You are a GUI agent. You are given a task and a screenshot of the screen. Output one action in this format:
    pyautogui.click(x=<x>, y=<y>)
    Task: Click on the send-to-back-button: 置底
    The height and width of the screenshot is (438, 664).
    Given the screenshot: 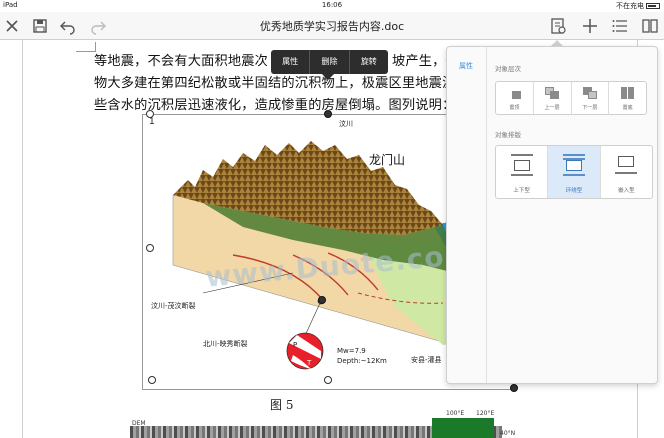 What is the action you would take?
    pyautogui.click(x=627, y=98)
    